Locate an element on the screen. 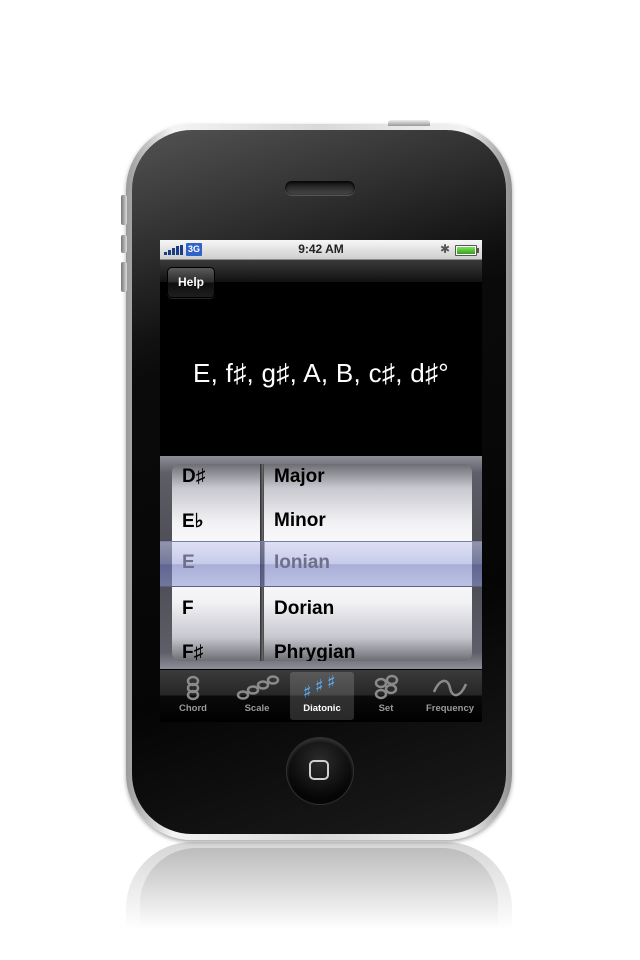 Image resolution: width=640 pixels, height=960 pixels. root-option: E♭ is located at coordinates (193, 521).